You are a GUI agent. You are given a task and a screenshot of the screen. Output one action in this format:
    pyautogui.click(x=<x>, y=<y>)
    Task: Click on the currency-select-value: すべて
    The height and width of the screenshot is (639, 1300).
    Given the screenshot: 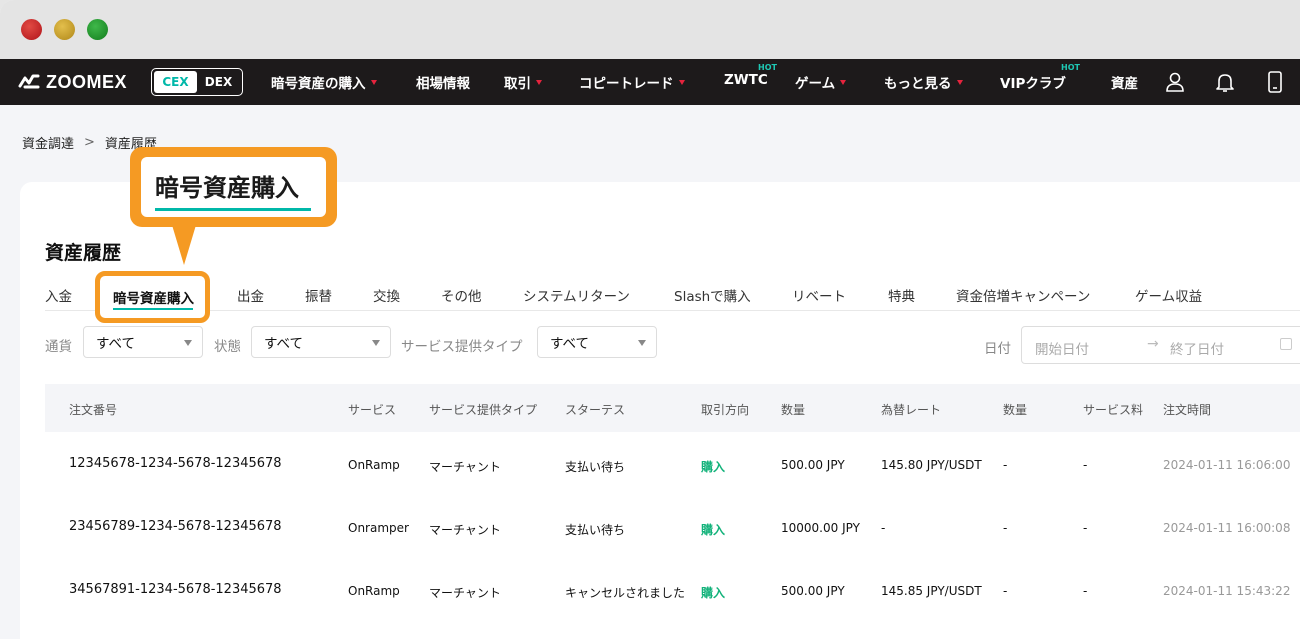 What is the action you would take?
    pyautogui.click(x=116, y=344)
    